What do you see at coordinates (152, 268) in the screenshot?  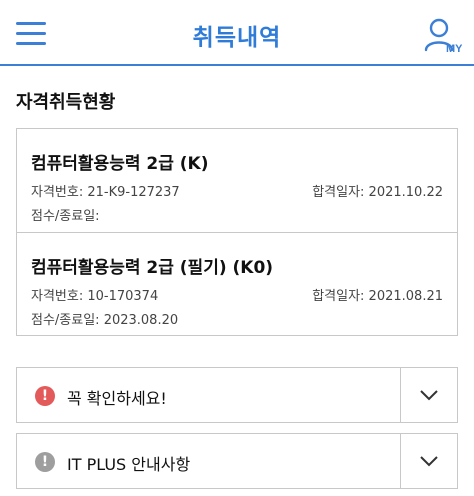 I see `certificate-name: 컴퓨터활용능력 2급 (필기) (K0)` at bounding box center [152, 268].